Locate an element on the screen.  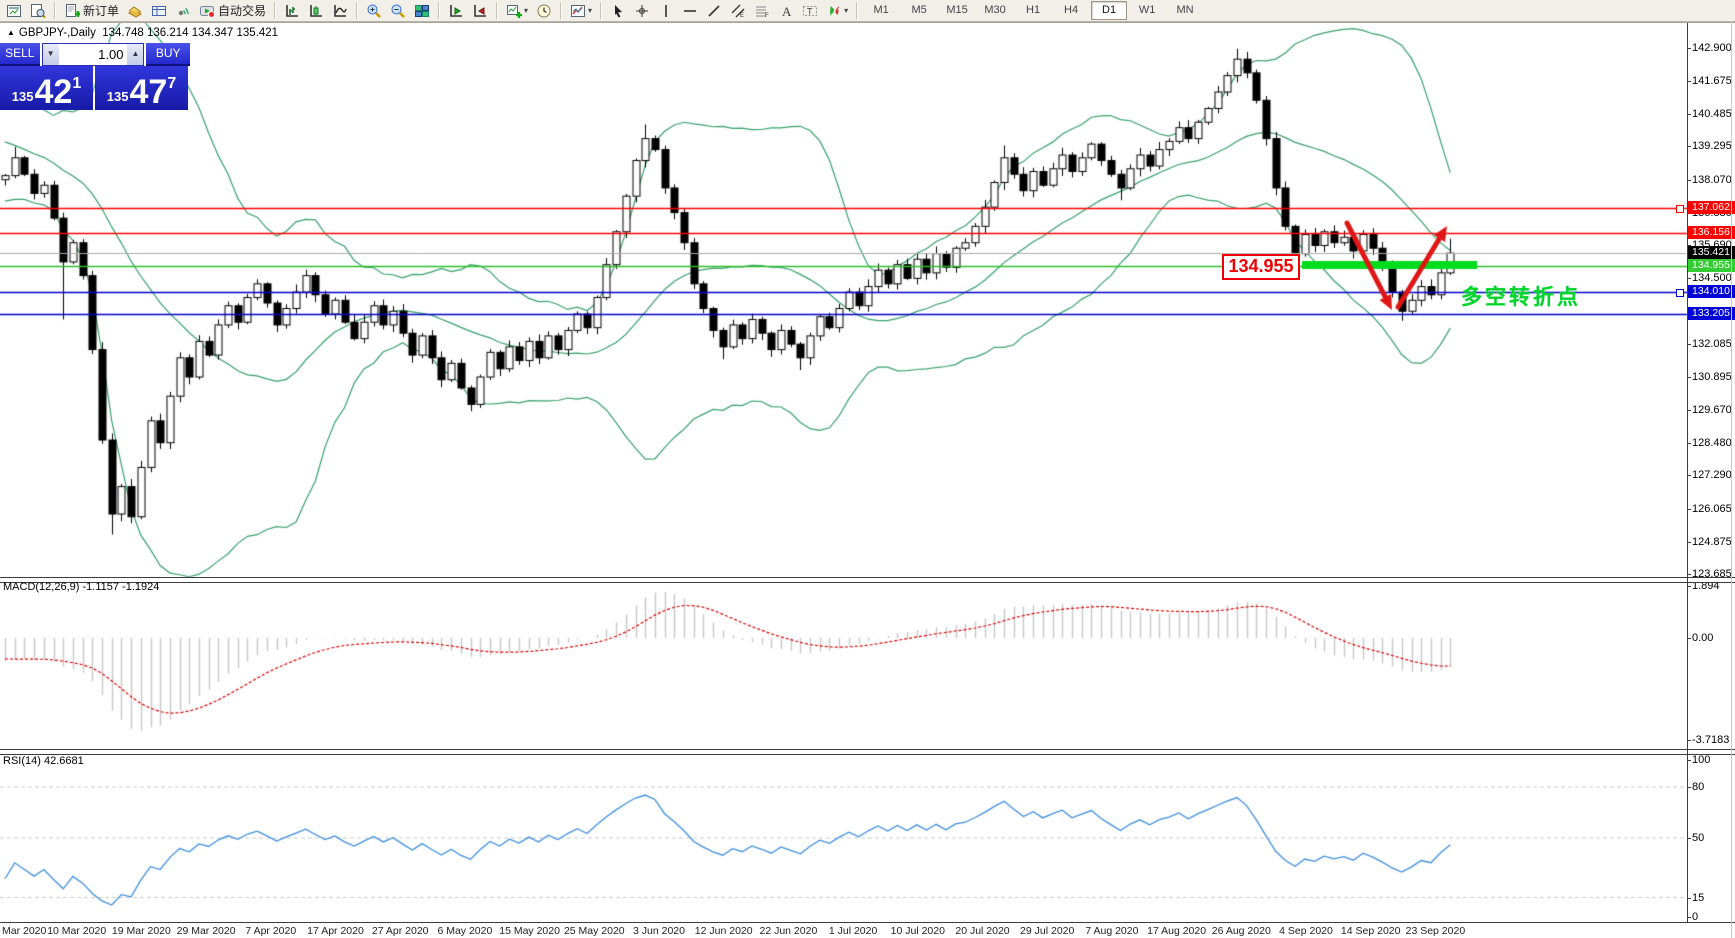
line-chart-icon is located at coordinates (340, 11).